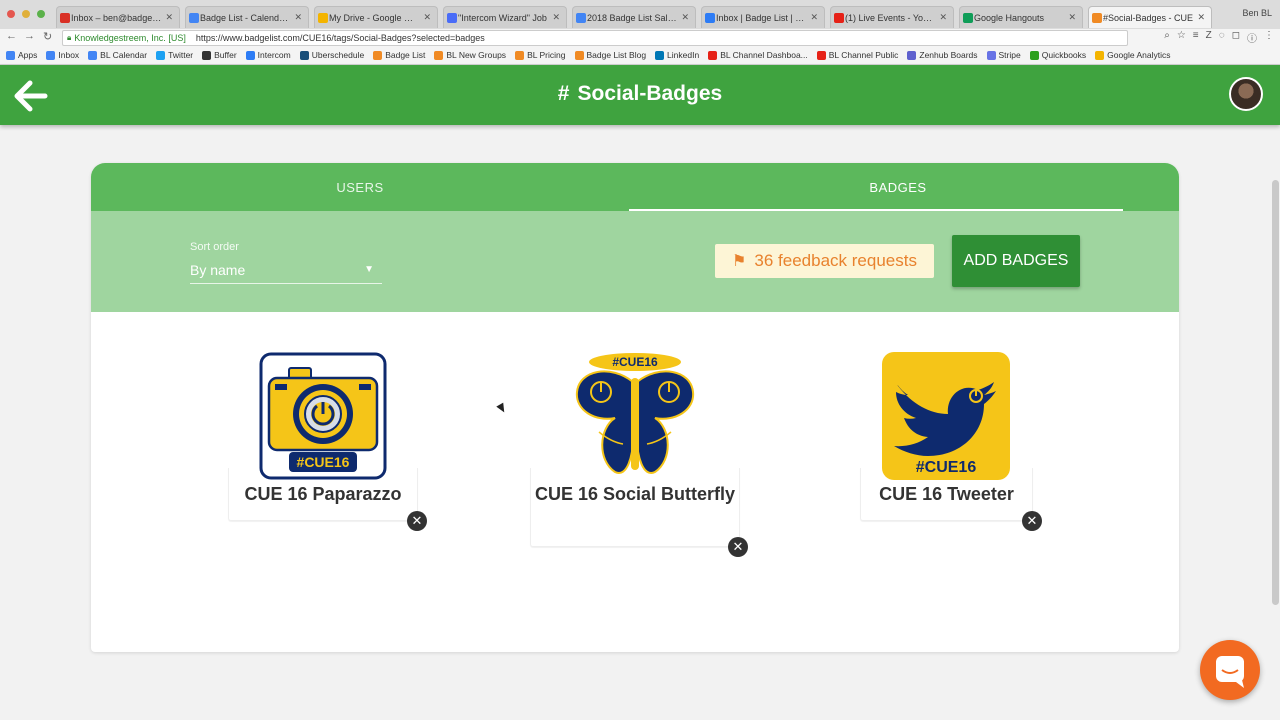  What do you see at coordinates (1209, 37) in the screenshot?
I see `zenhub-extension-icon: Z` at bounding box center [1209, 37].